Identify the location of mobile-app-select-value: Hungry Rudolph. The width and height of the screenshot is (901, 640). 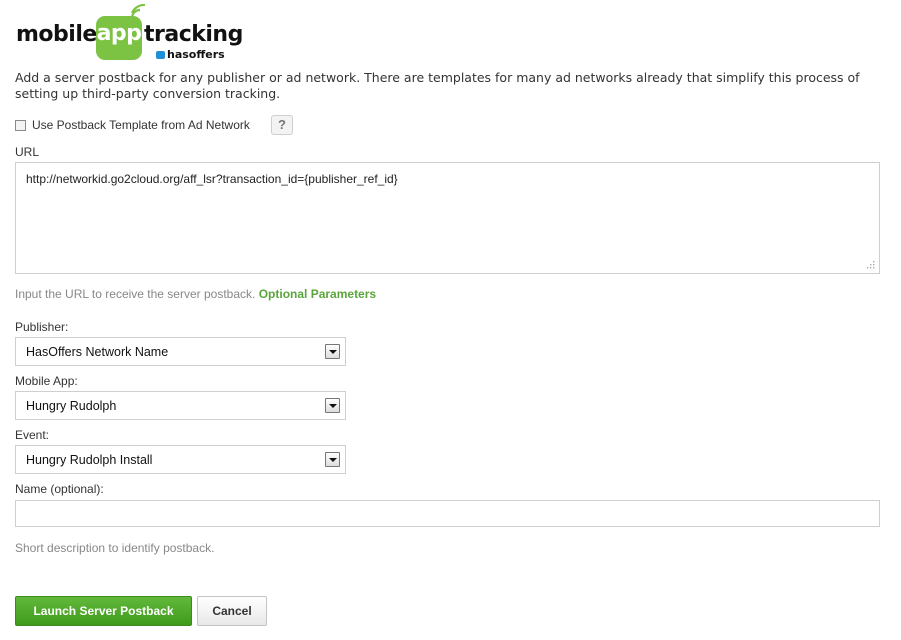
(71, 406).